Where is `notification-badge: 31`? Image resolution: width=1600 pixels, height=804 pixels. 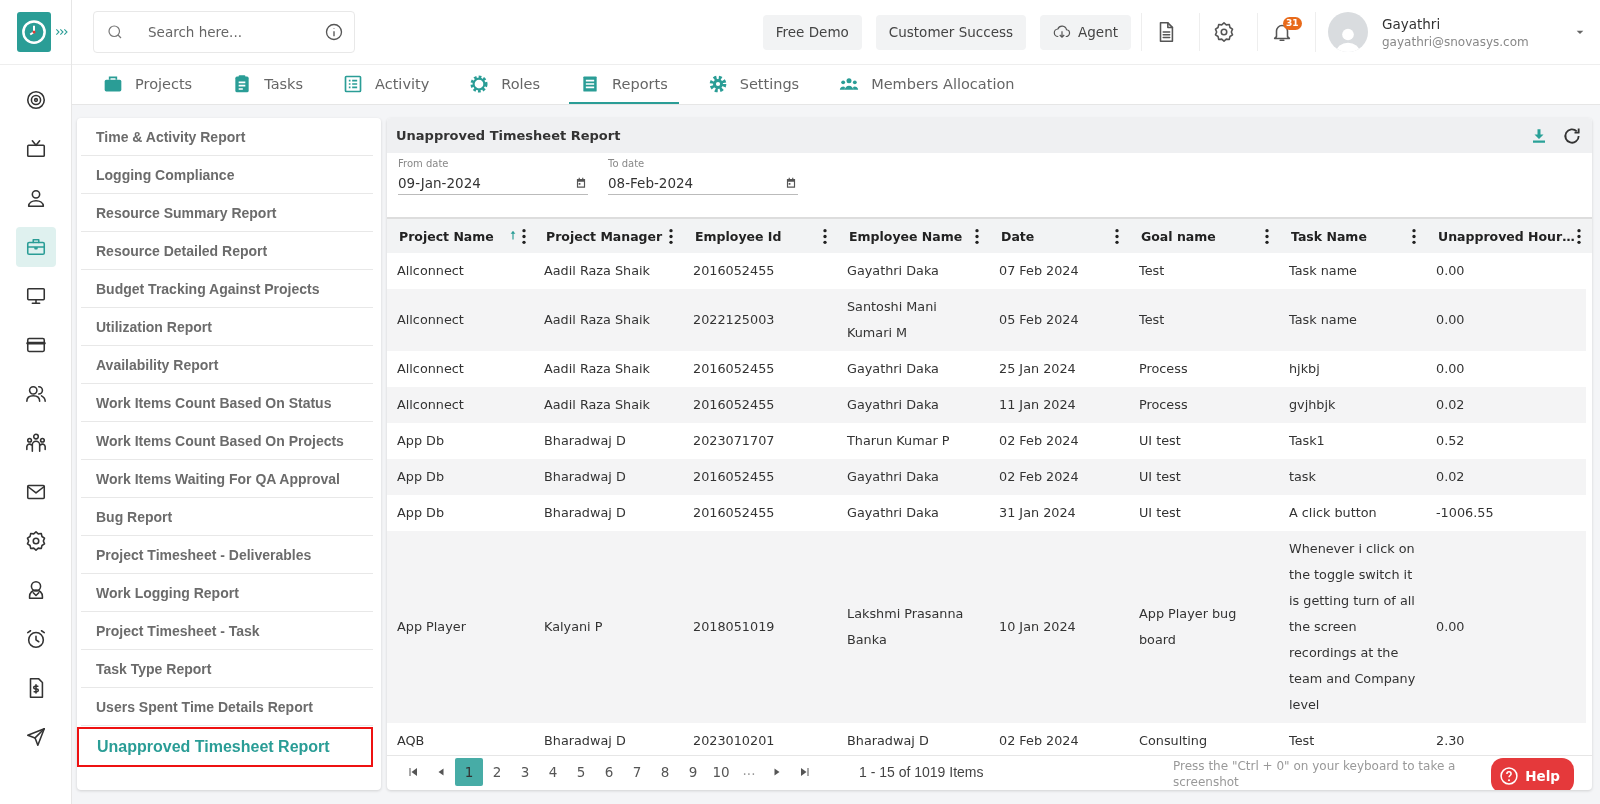 notification-badge: 31 is located at coordinates (1292, 23).